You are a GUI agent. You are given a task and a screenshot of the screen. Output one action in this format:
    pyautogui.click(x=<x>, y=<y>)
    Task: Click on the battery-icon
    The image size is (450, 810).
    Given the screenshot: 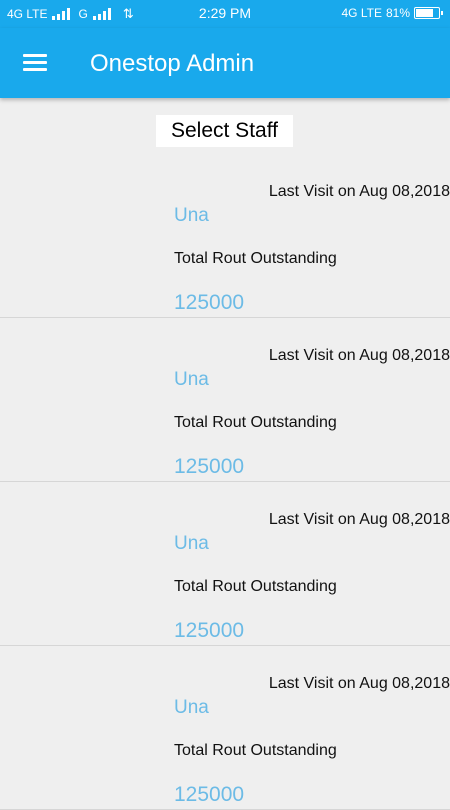 What is the action you would take?
    pyautogui.click(x=428, y=13)
    